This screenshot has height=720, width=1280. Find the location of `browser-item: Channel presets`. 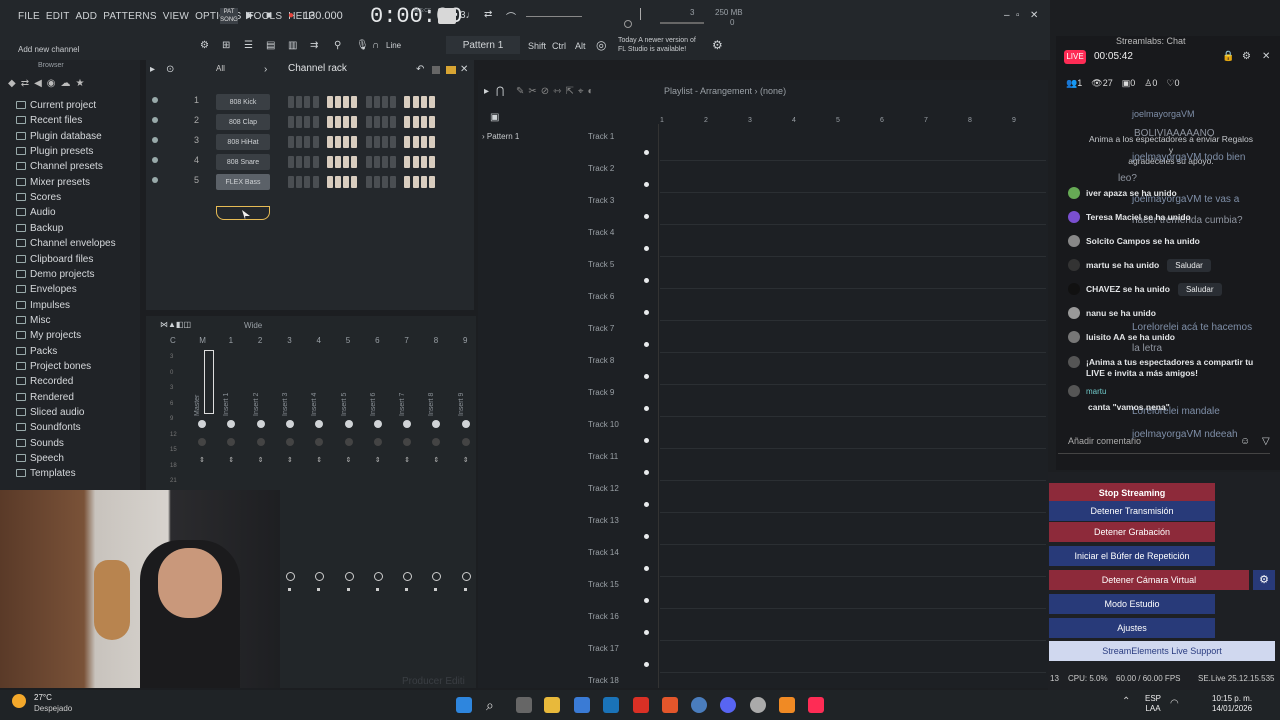

browser-item: Channel presets is located at coordinates (59, 166).